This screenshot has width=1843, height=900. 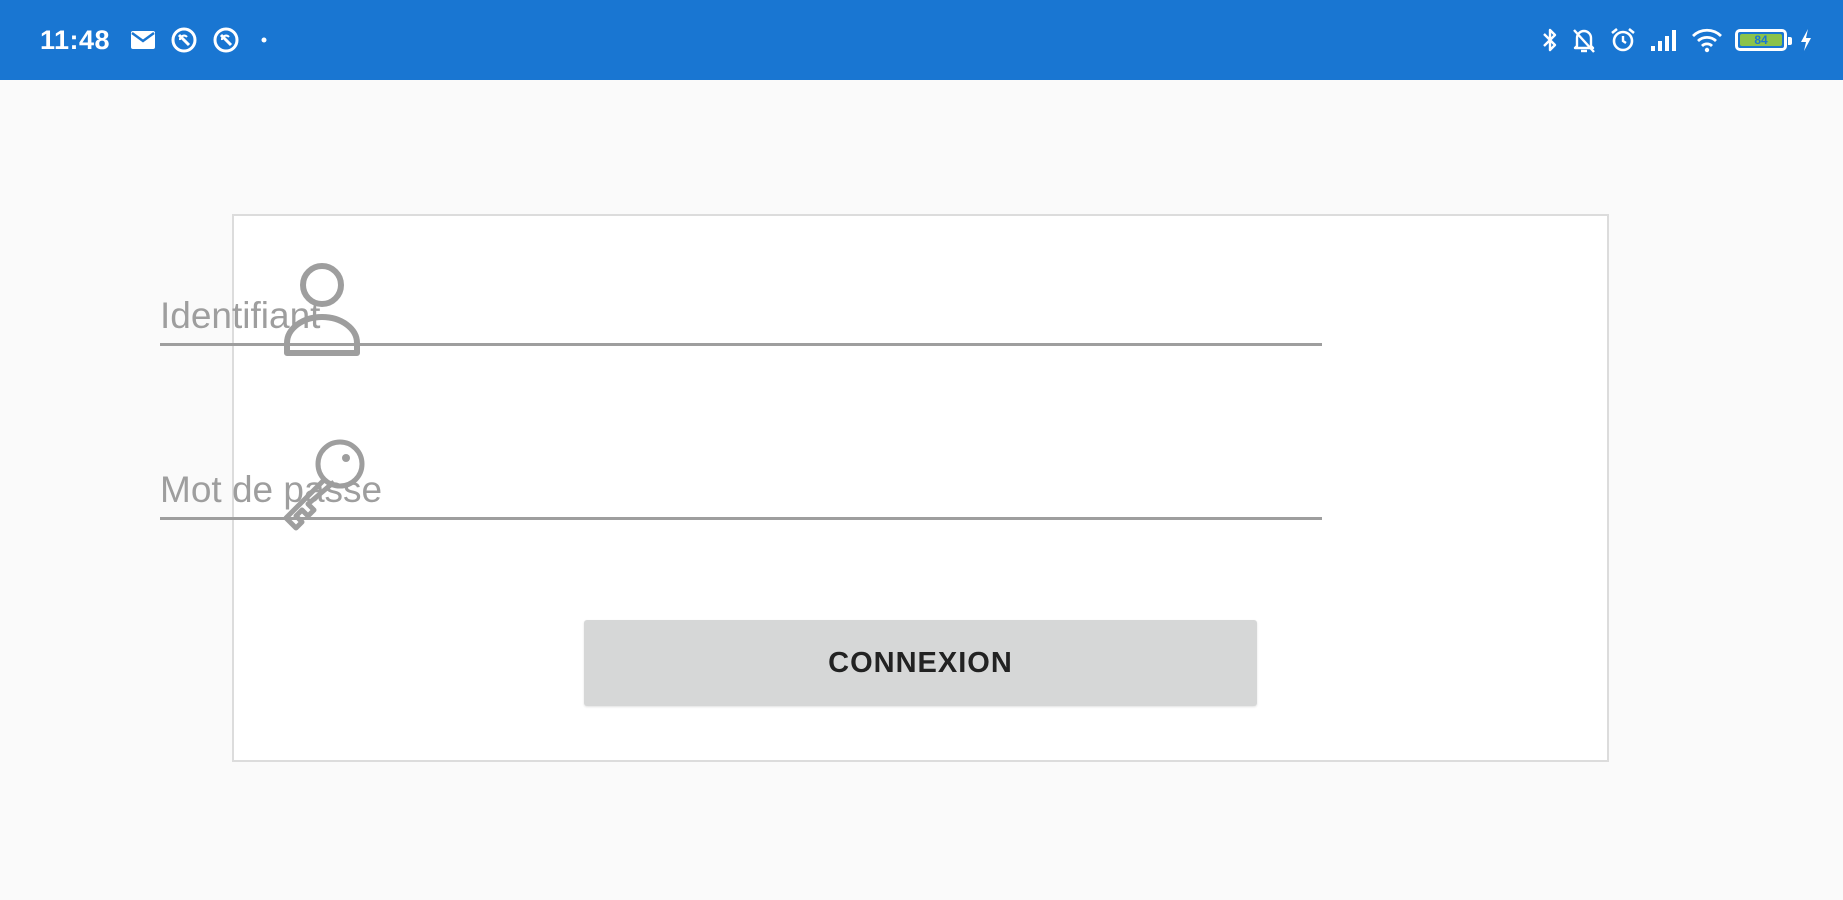 What do you see at coordinates (1806, 40) in the screenshot?
I see `charging-icon` at bounding box center [1806, 40].